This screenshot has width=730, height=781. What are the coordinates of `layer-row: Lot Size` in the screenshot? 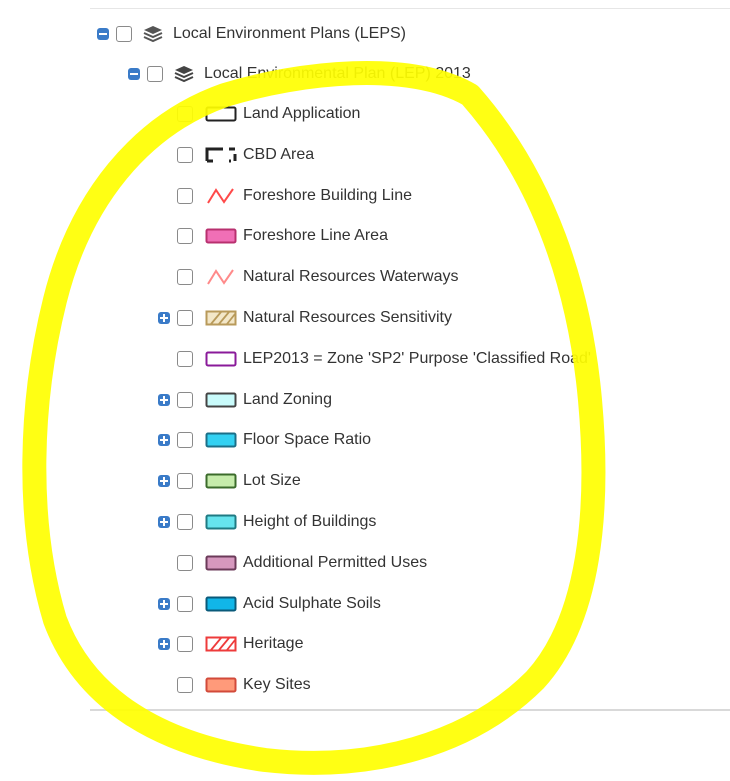 It's located at (229, 481).